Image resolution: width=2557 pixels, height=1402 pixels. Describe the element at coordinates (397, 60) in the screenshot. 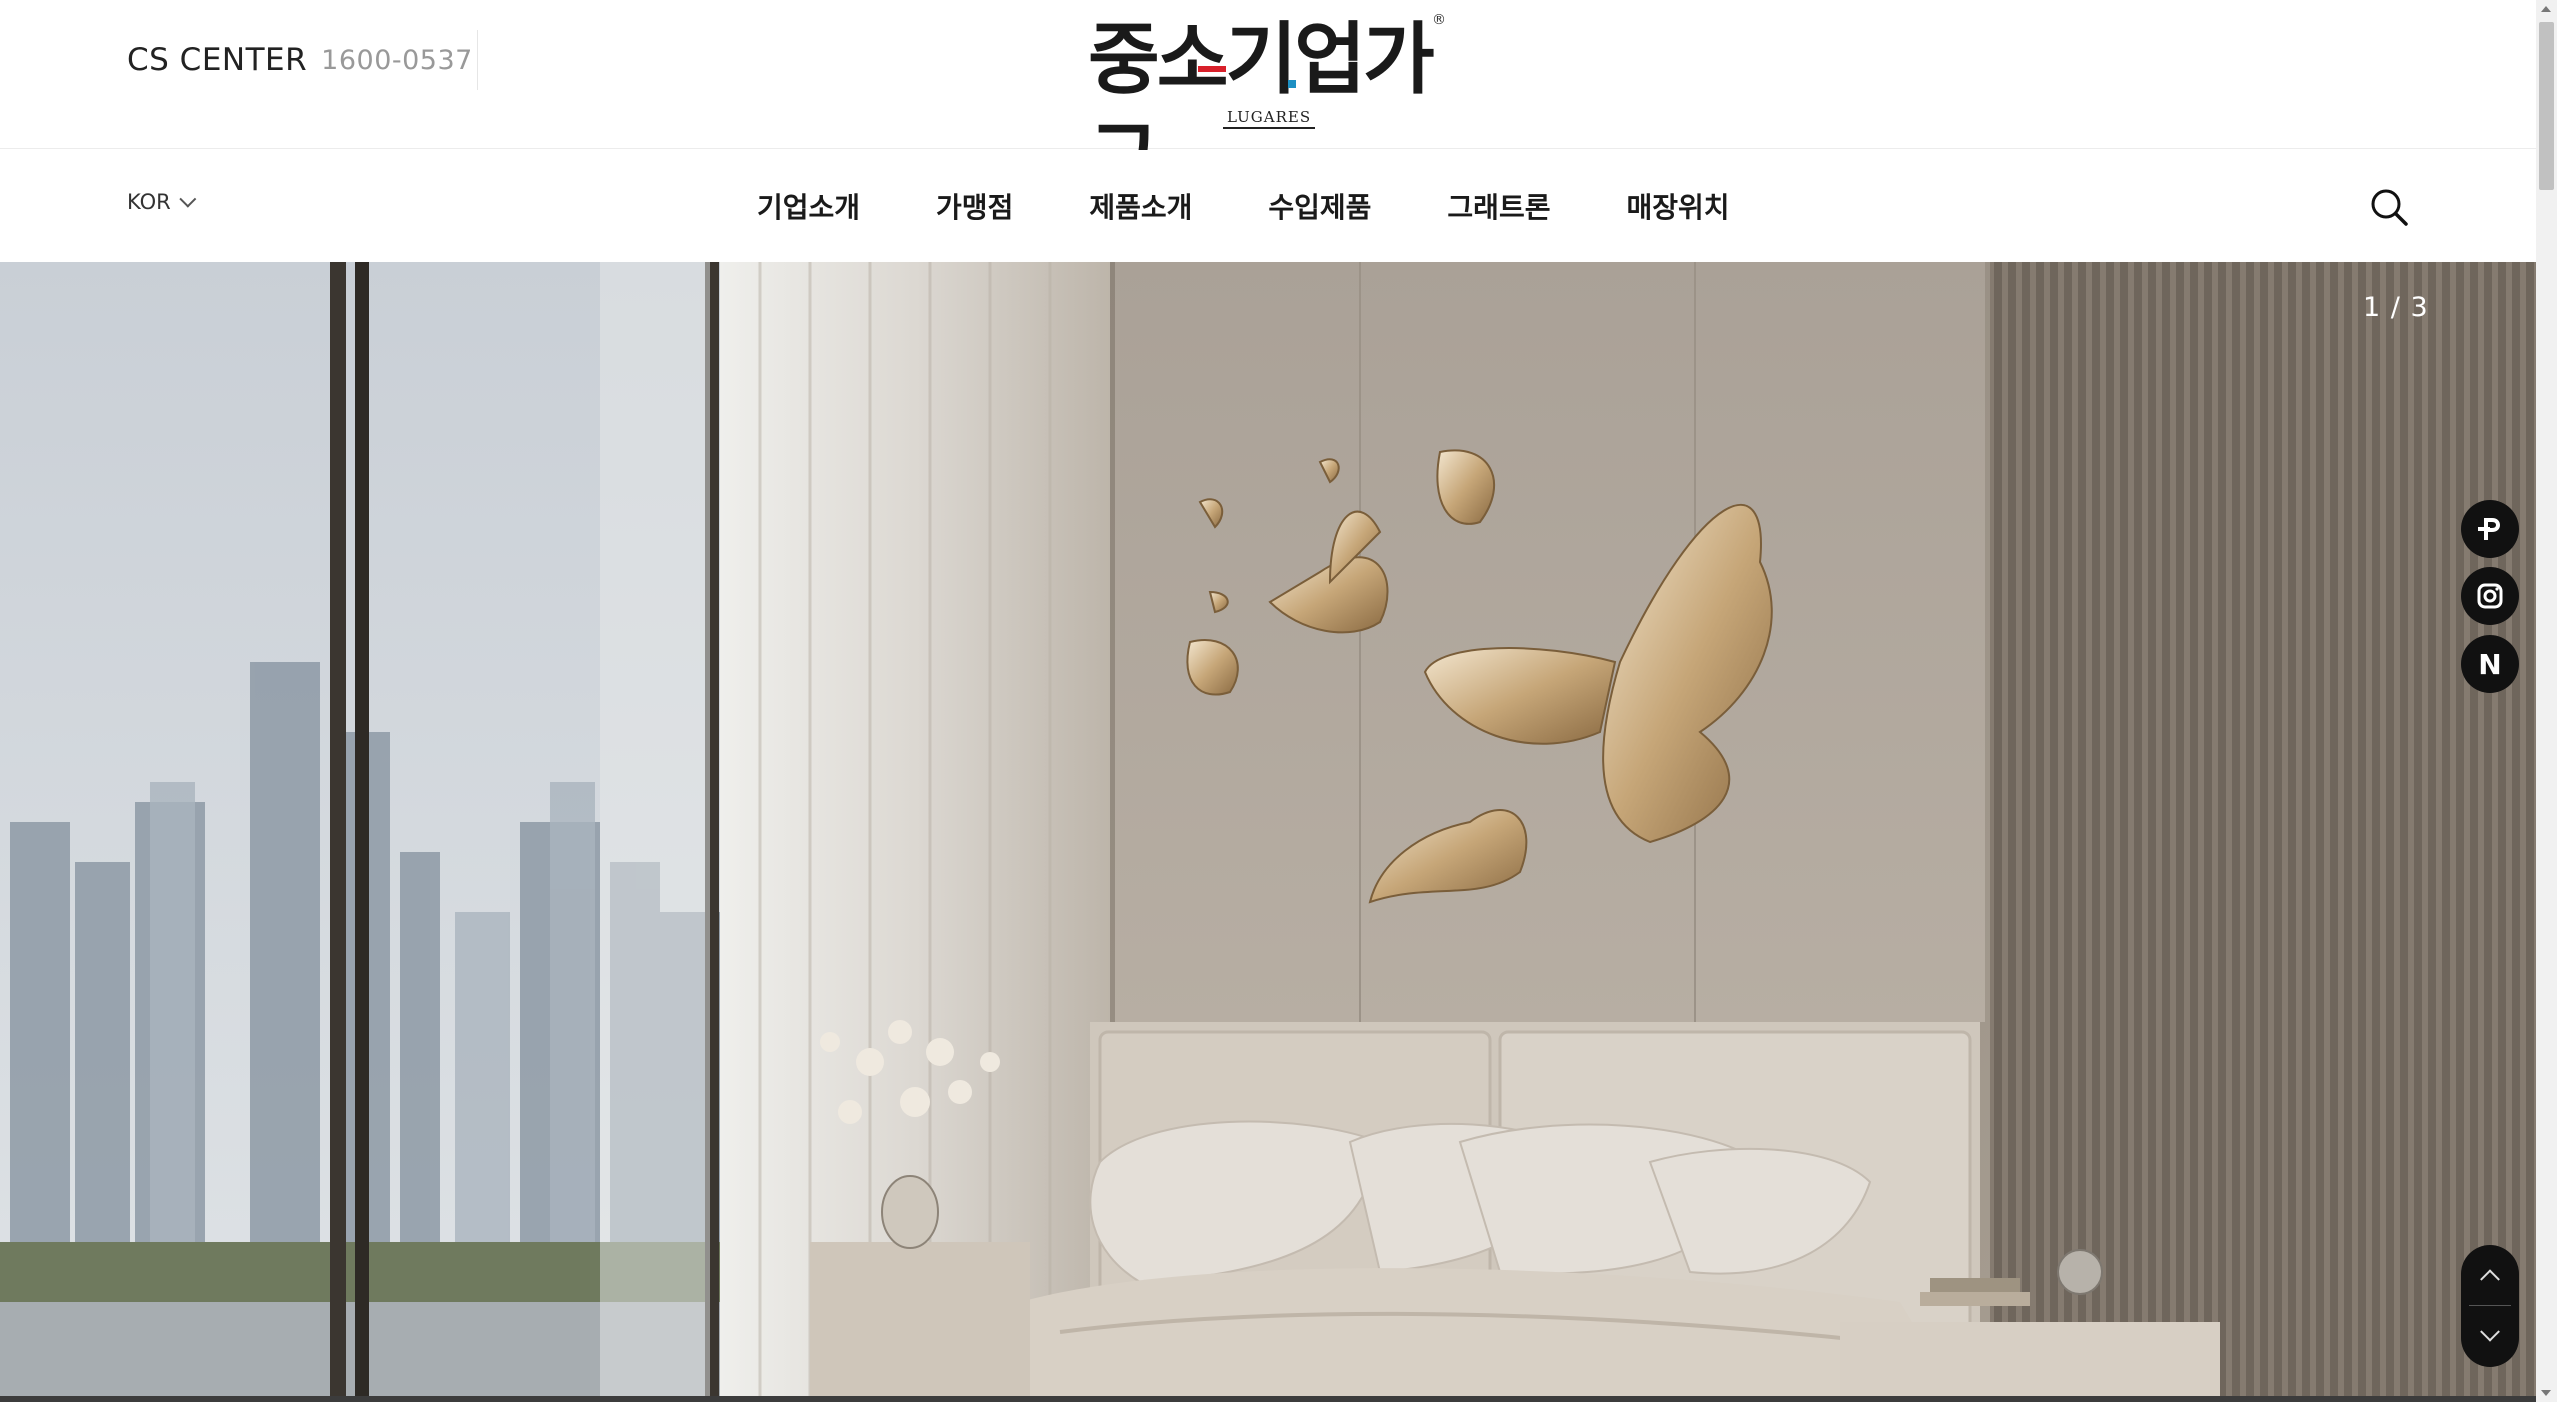

I see `cs-phone-number: 1600-0537` at that location.